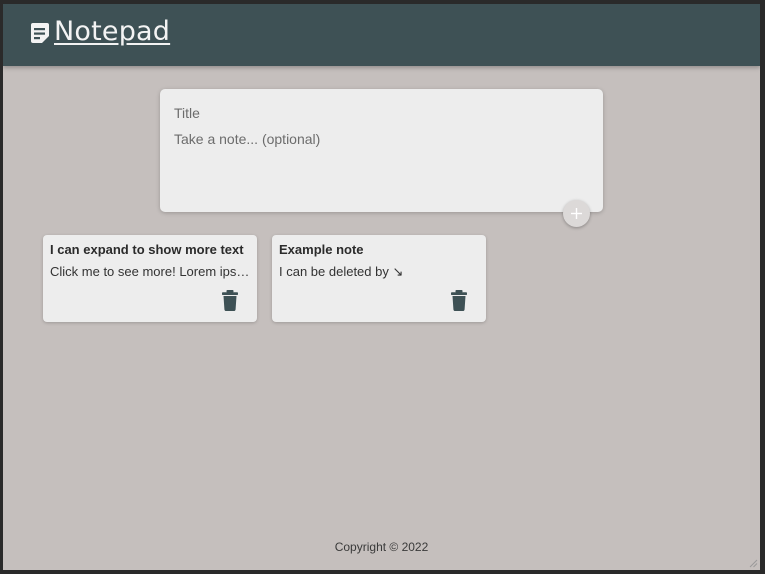 The width and height of the screenshot is (765, 574). Describe the element at coordinates (341, 271) in the screenshot. I see `note-content: I can be deleted by ↘` at that location.